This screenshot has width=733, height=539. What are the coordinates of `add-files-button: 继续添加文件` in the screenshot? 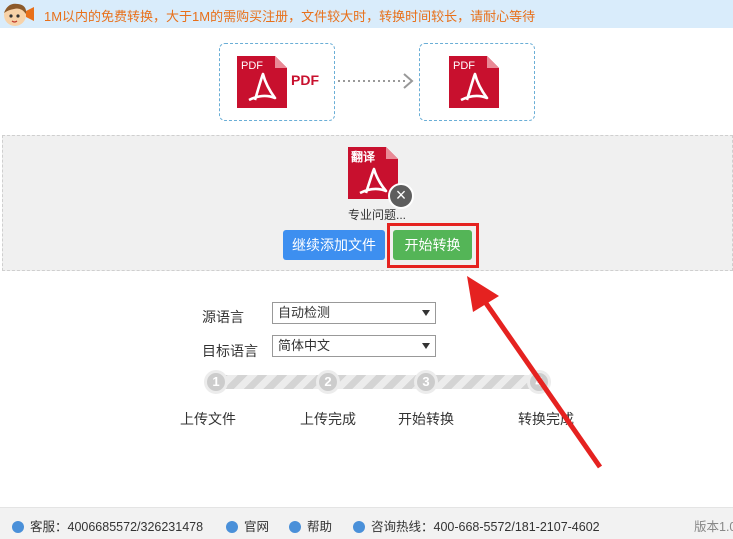 It's located at (334, 245).